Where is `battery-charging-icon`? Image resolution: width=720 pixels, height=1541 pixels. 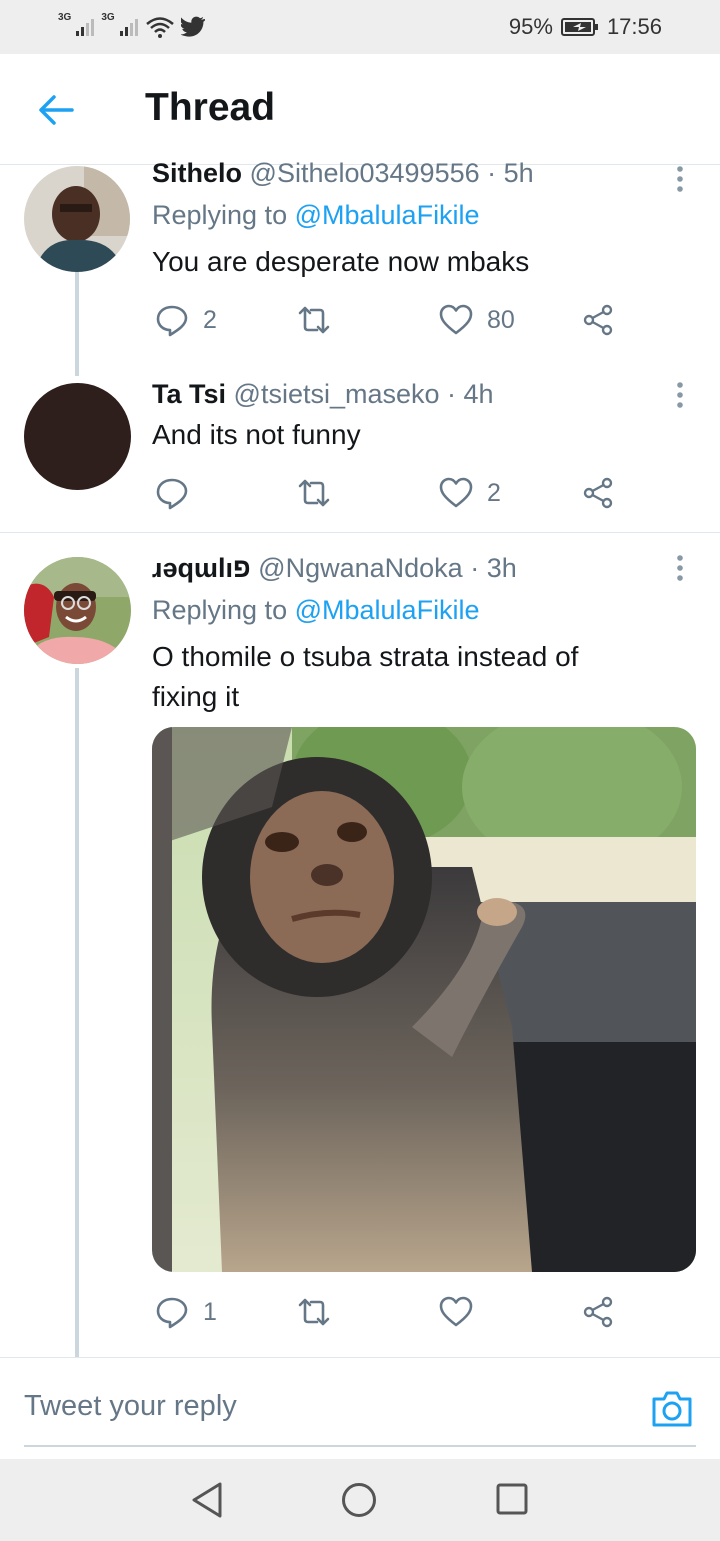 battery-charging-icon is located at coordinates (579, 27).